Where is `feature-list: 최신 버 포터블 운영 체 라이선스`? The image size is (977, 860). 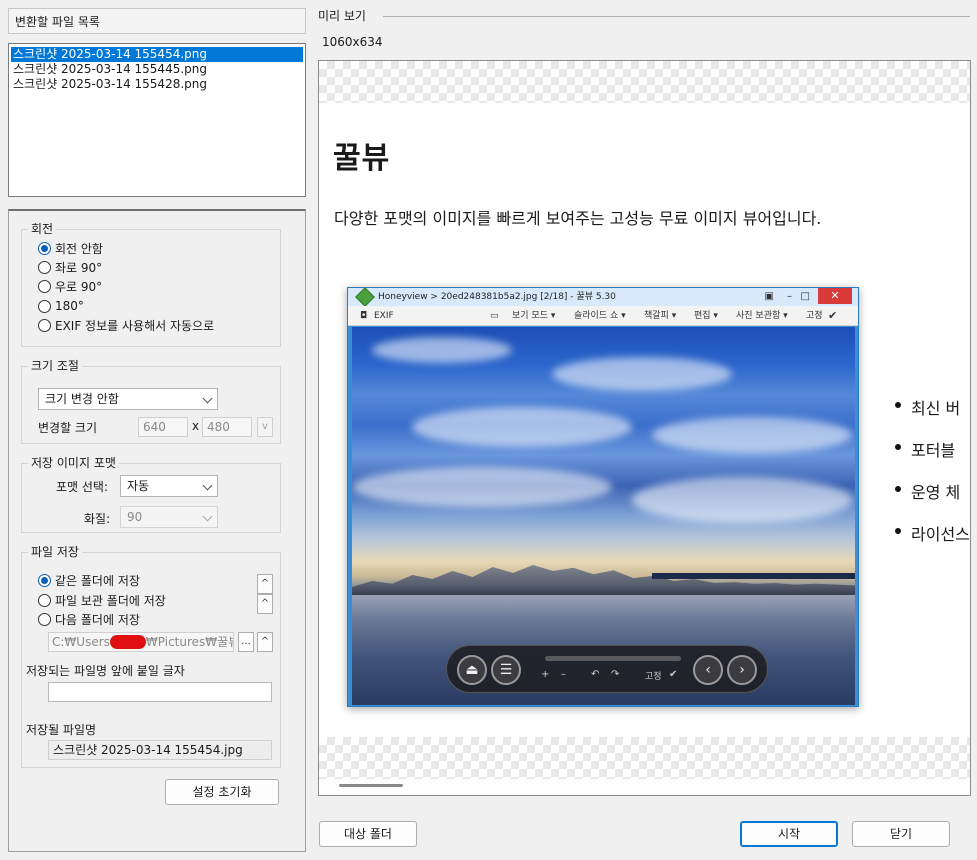 feature-list: 최신 버 포터블 운영 체 라이선스 is located at coordinates (932, 479).